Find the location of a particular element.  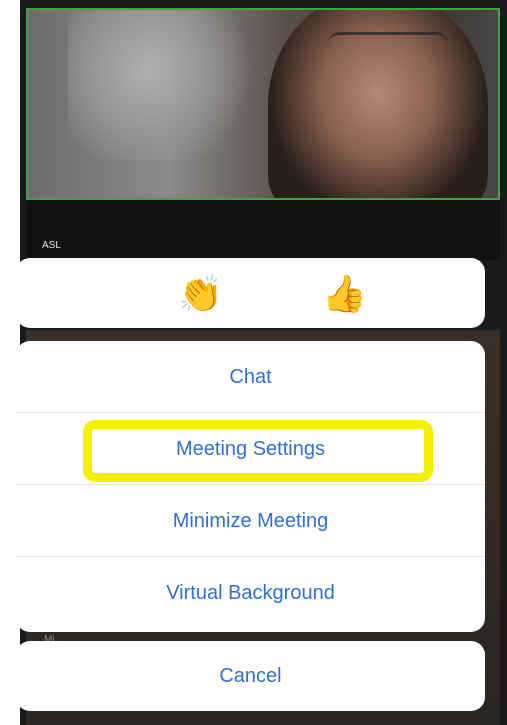

menu-item-minimize-meeting: Minimize Meeting is located at coordinates (250, 521).